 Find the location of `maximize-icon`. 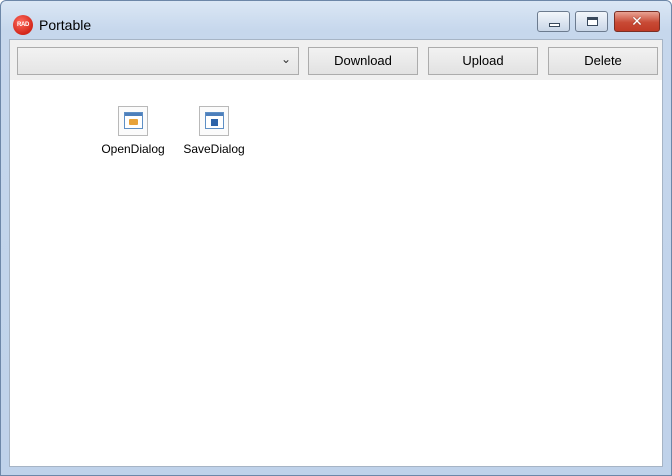

maximize-icon is located at coordinates (592, 21).